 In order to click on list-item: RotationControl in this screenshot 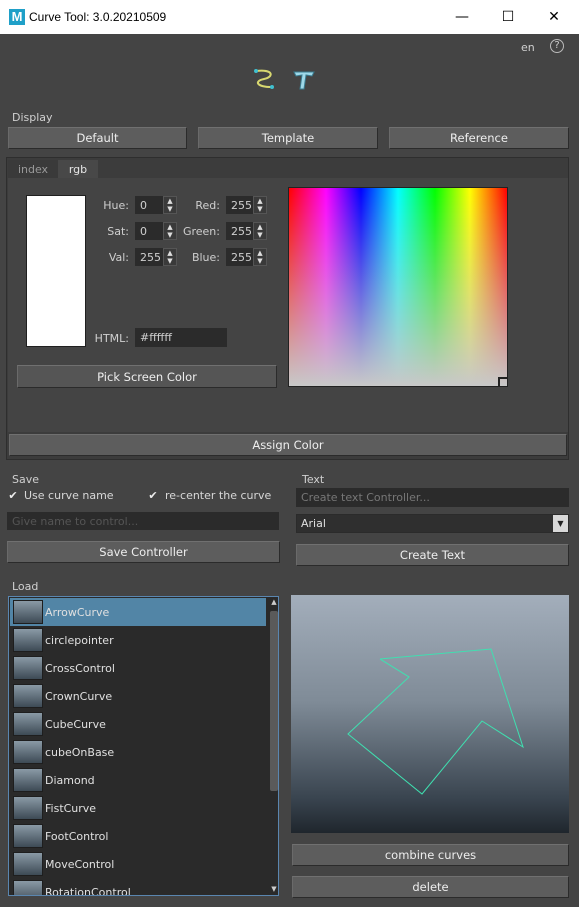, I will do `click(138, 887)`.